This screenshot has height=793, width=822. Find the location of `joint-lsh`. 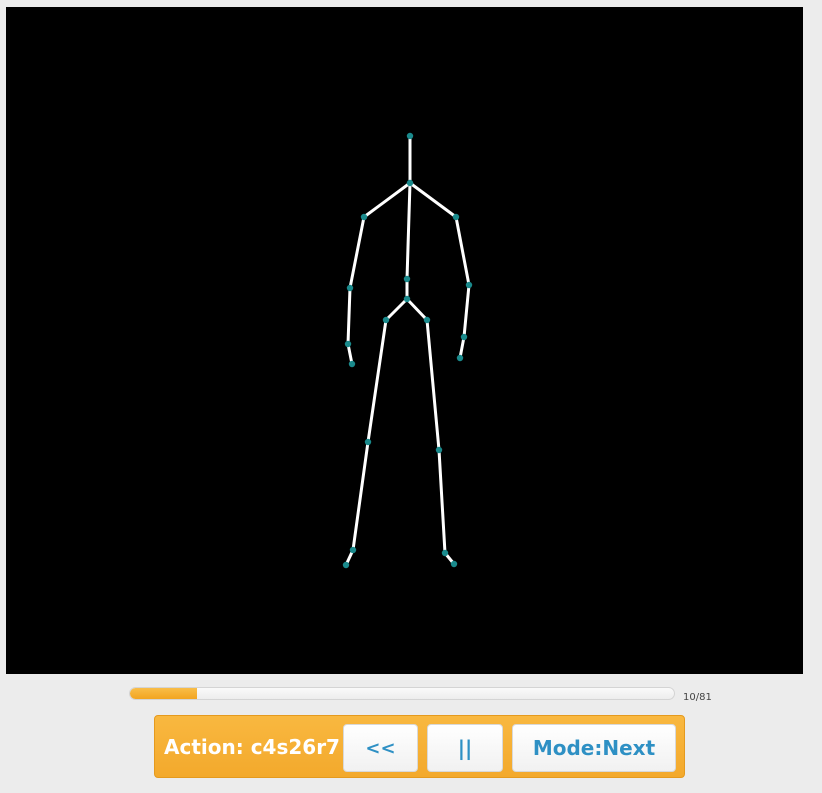

joint-lsh is located at coordinates (364, 217).